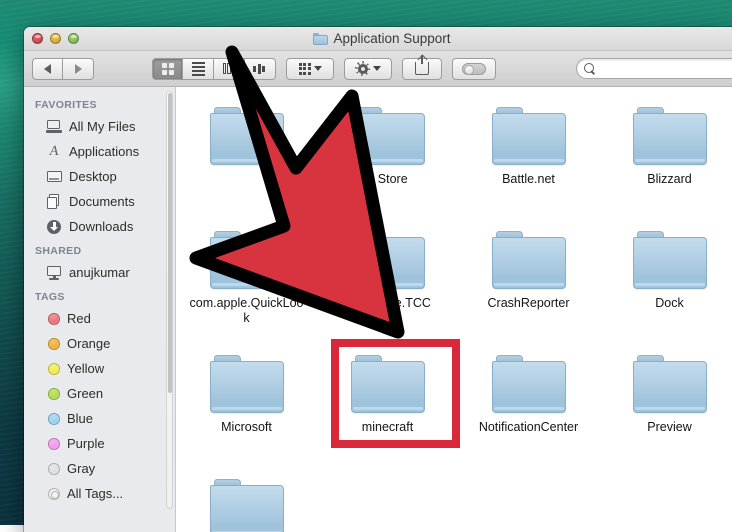 The width and height of the screenshot is (732, 532). Describe the element at coordinates (669, 179) in the screenshot. I see `file-name-label: Blizzard` at that location.